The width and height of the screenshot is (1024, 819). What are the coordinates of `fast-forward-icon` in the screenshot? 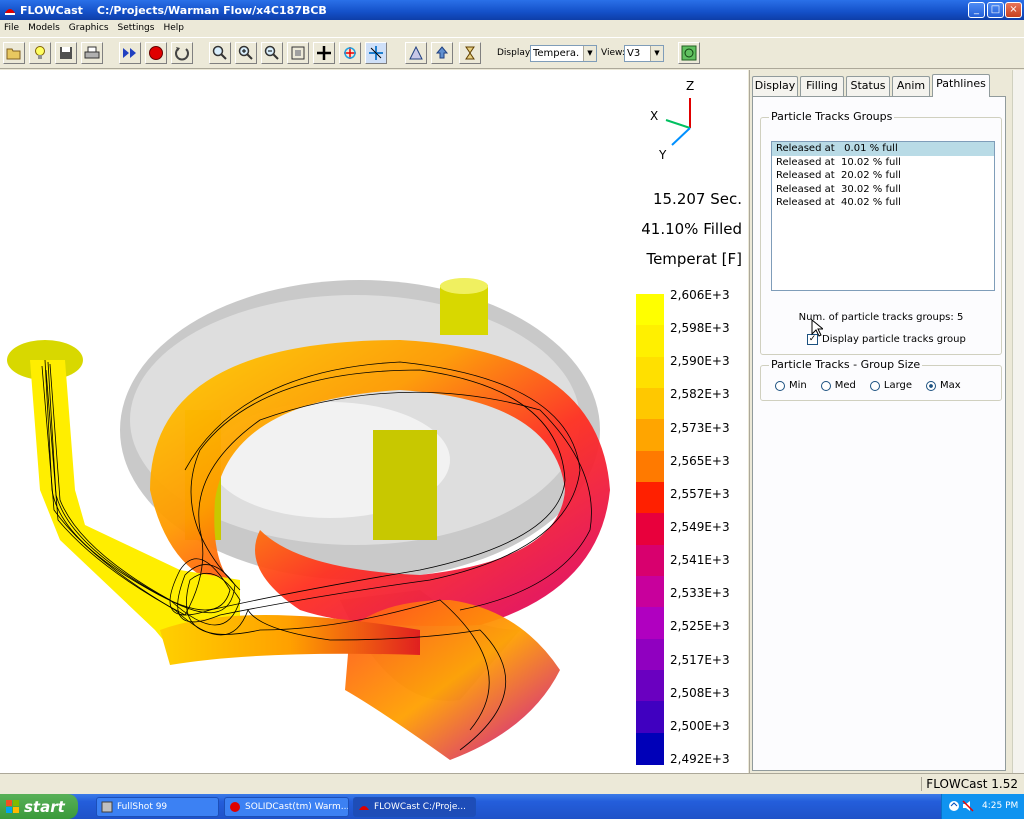 It's located at (129, 53).